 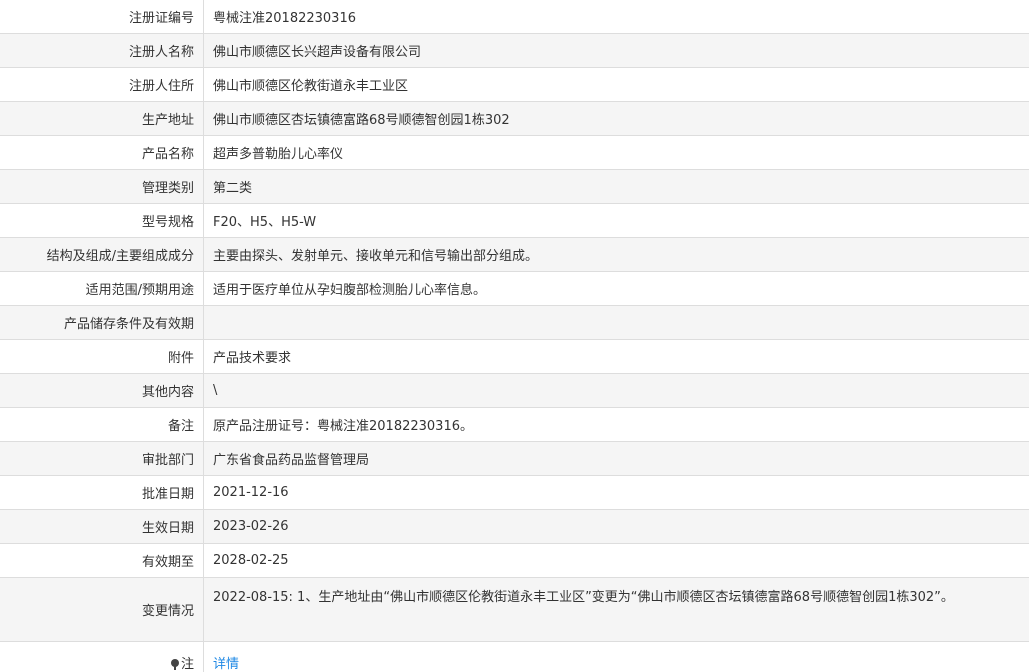 I want to click on row-value: 佛山市顺德区长兴超声设备有限公司, so click(x=616, y=51).